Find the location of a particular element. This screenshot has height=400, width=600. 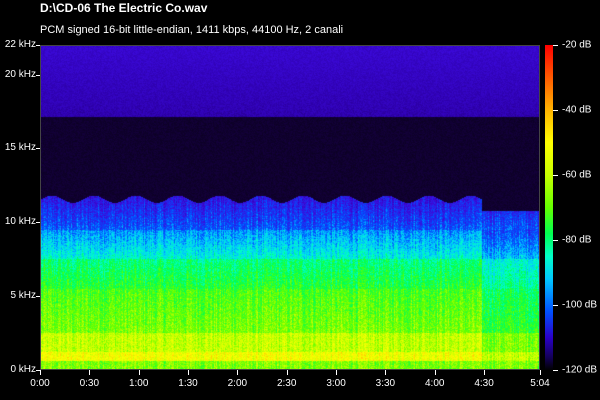

window-title: D:\CD-06 The Electric Co.wav is located at coordinates (124, 8).